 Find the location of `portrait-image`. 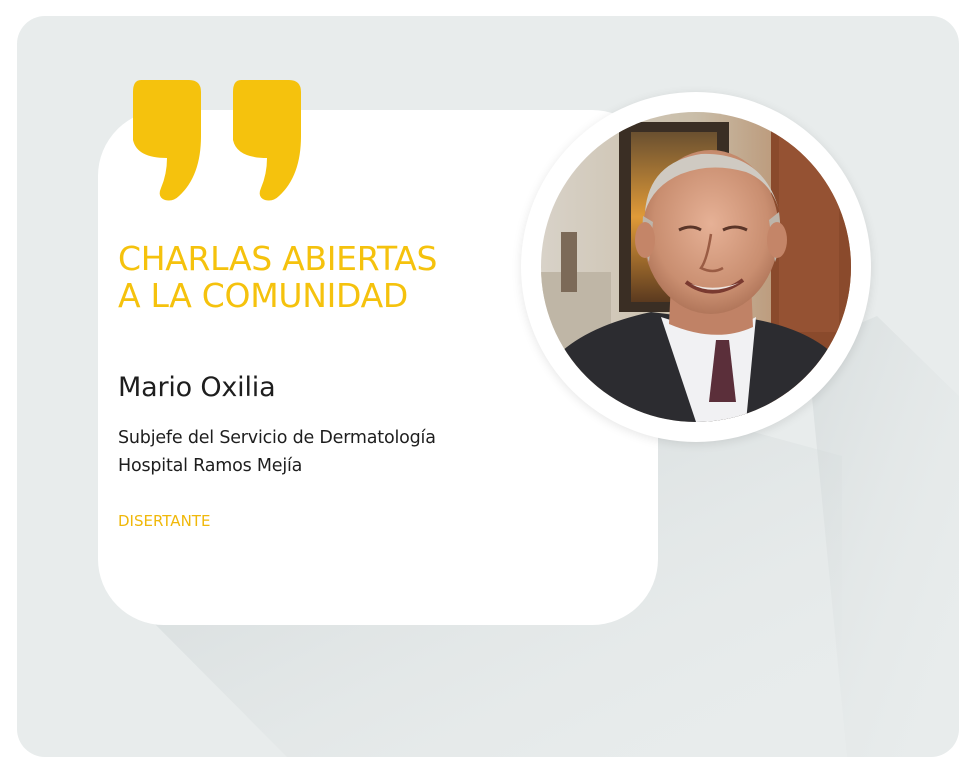

portrait-image is located at coordinates (696, 267).